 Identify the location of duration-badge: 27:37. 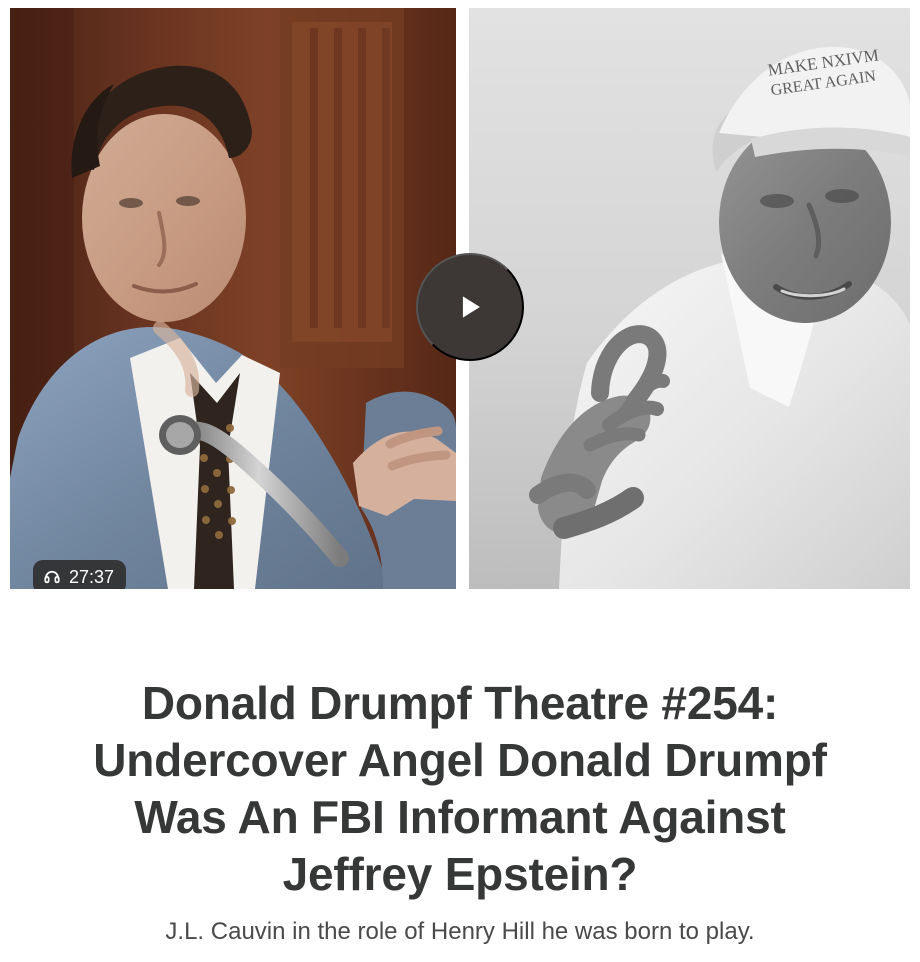
(80, 574).